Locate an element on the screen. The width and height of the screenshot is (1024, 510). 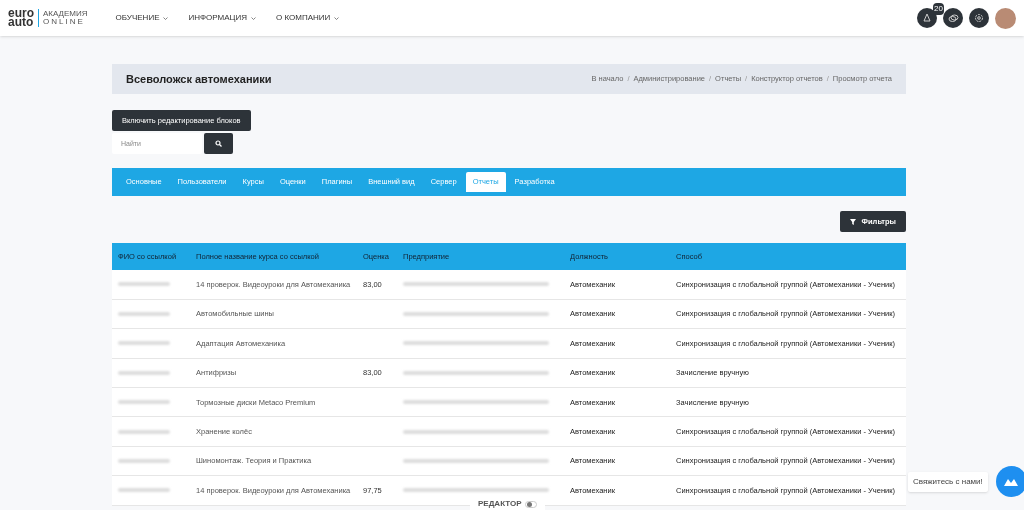
logo-icon is located at coordinates (1011, 481).